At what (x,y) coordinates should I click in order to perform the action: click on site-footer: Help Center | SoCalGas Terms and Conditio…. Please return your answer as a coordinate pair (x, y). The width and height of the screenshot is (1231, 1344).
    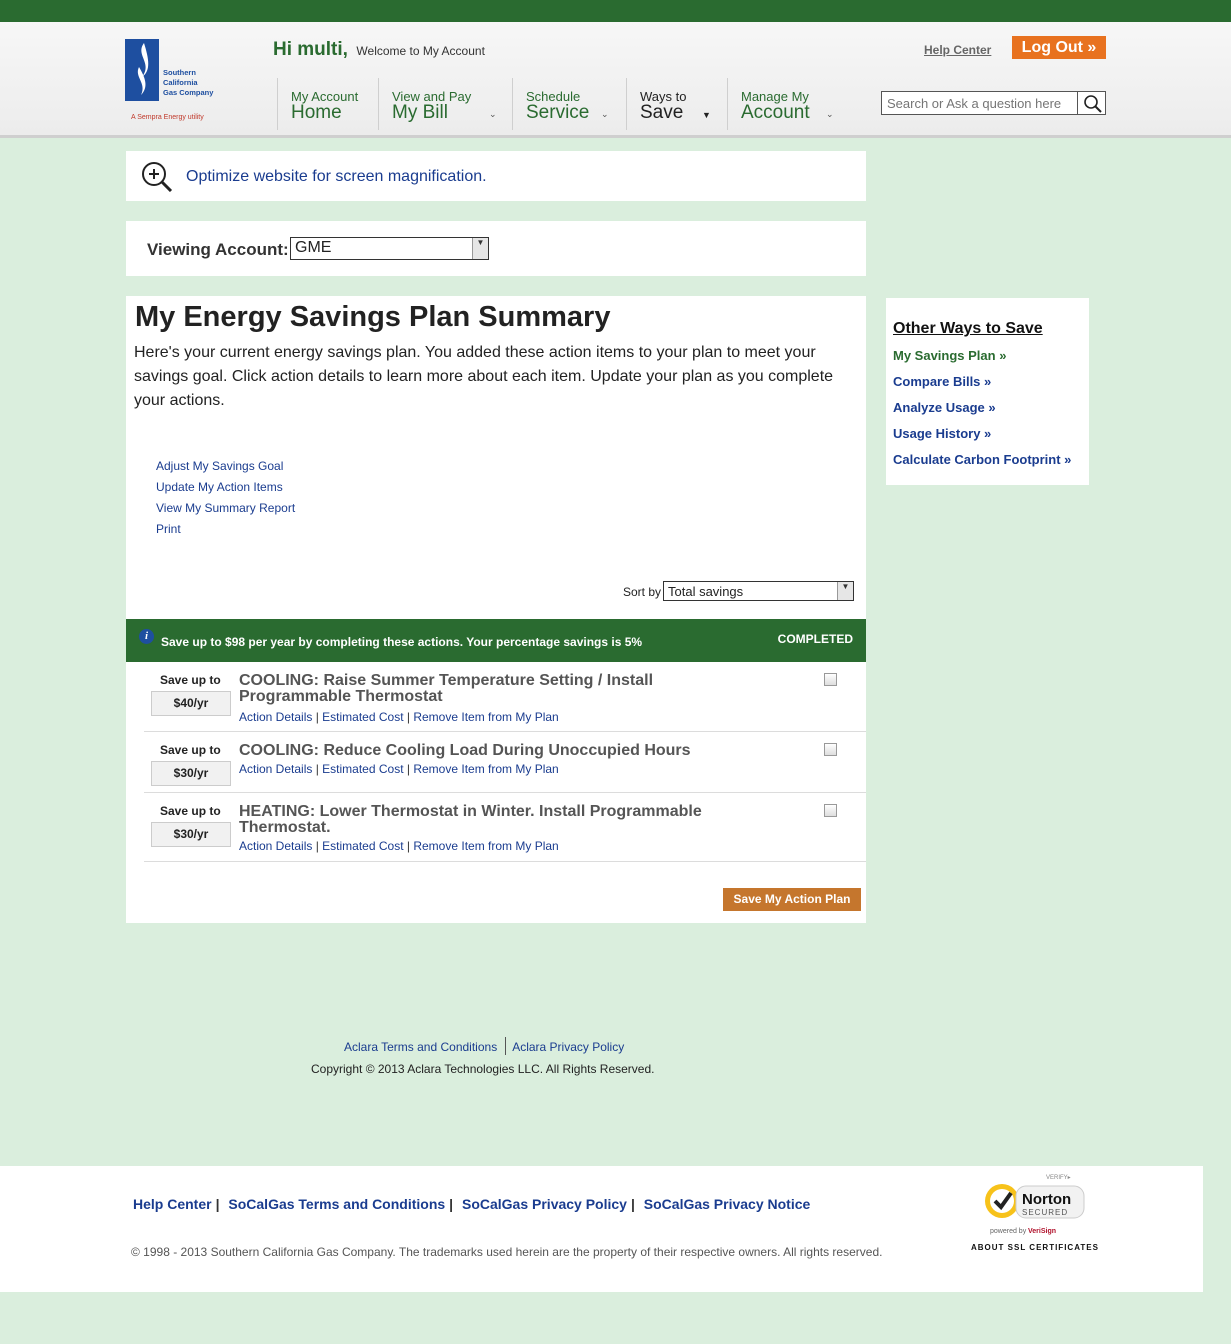
    Looking at the image, I should click on (601, 1229).